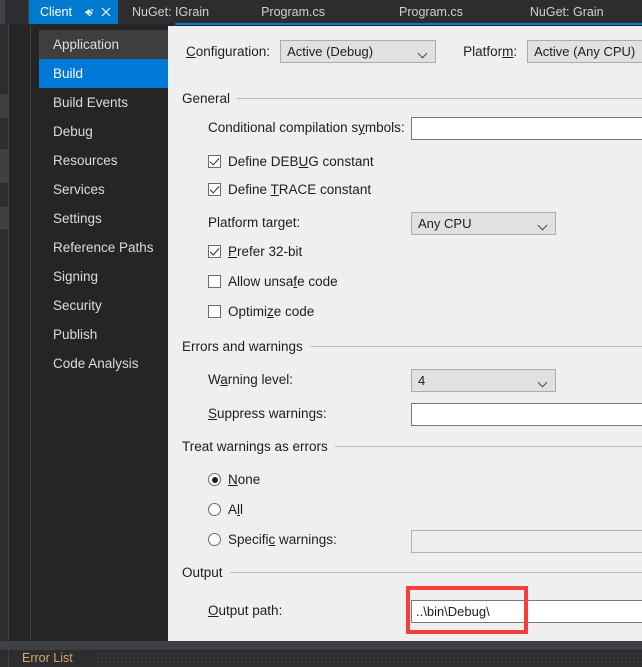 The width and height of the screenshot is (642, 667). I want to click on configuration-combobox-value: Active (Debug), so click(330, 51).